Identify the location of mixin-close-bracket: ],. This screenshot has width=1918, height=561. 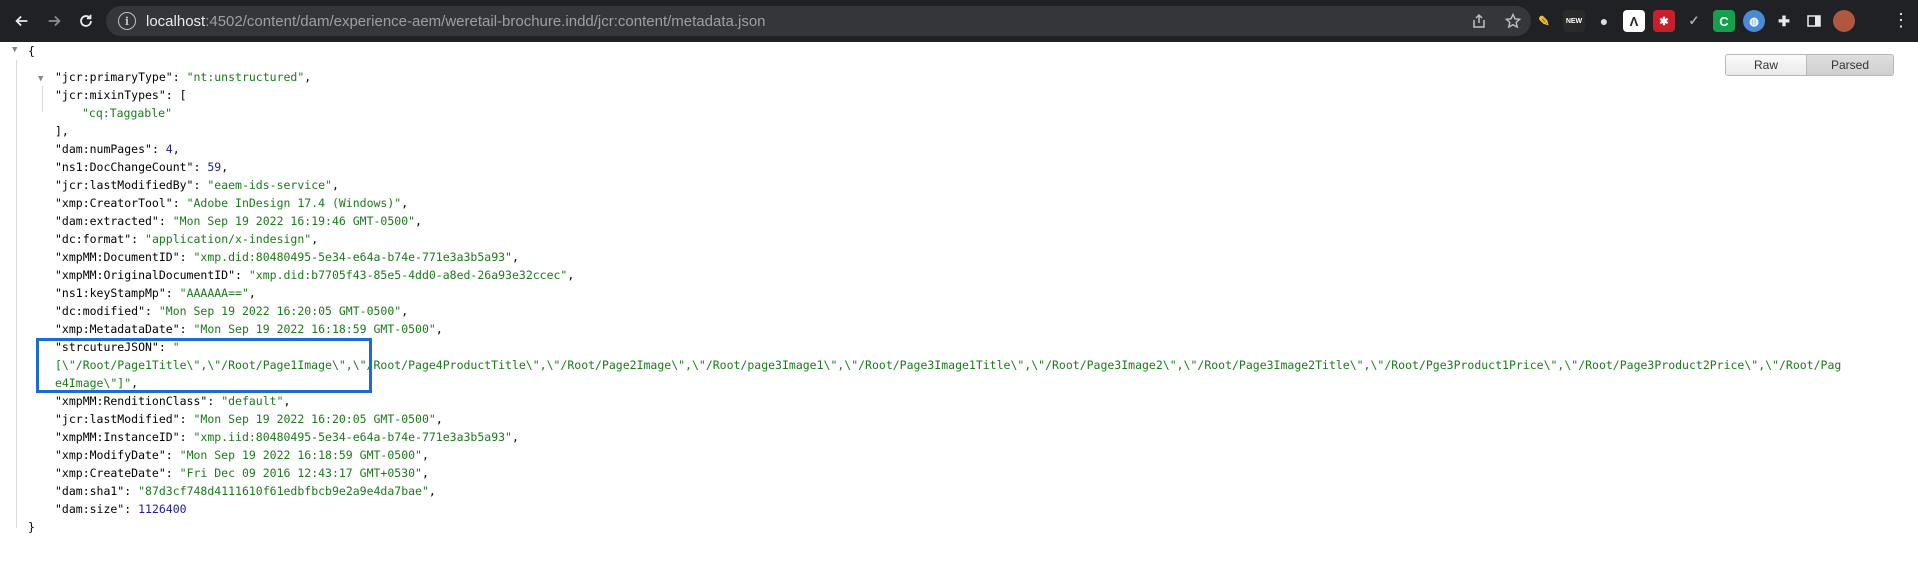
(62, 131).